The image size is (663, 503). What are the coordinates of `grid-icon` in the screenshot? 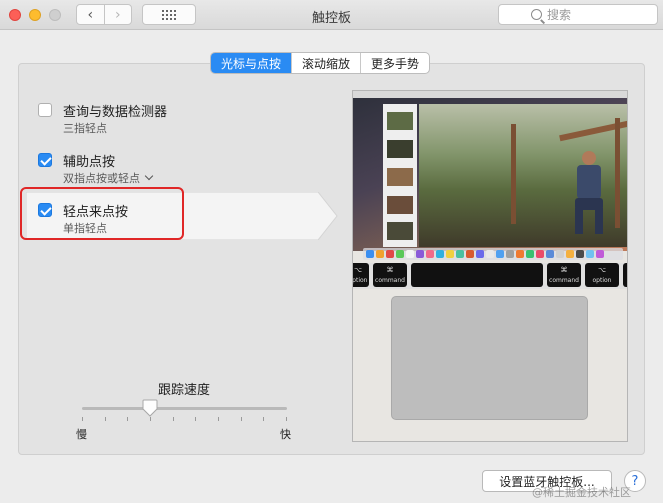 It's located at (169, 14).